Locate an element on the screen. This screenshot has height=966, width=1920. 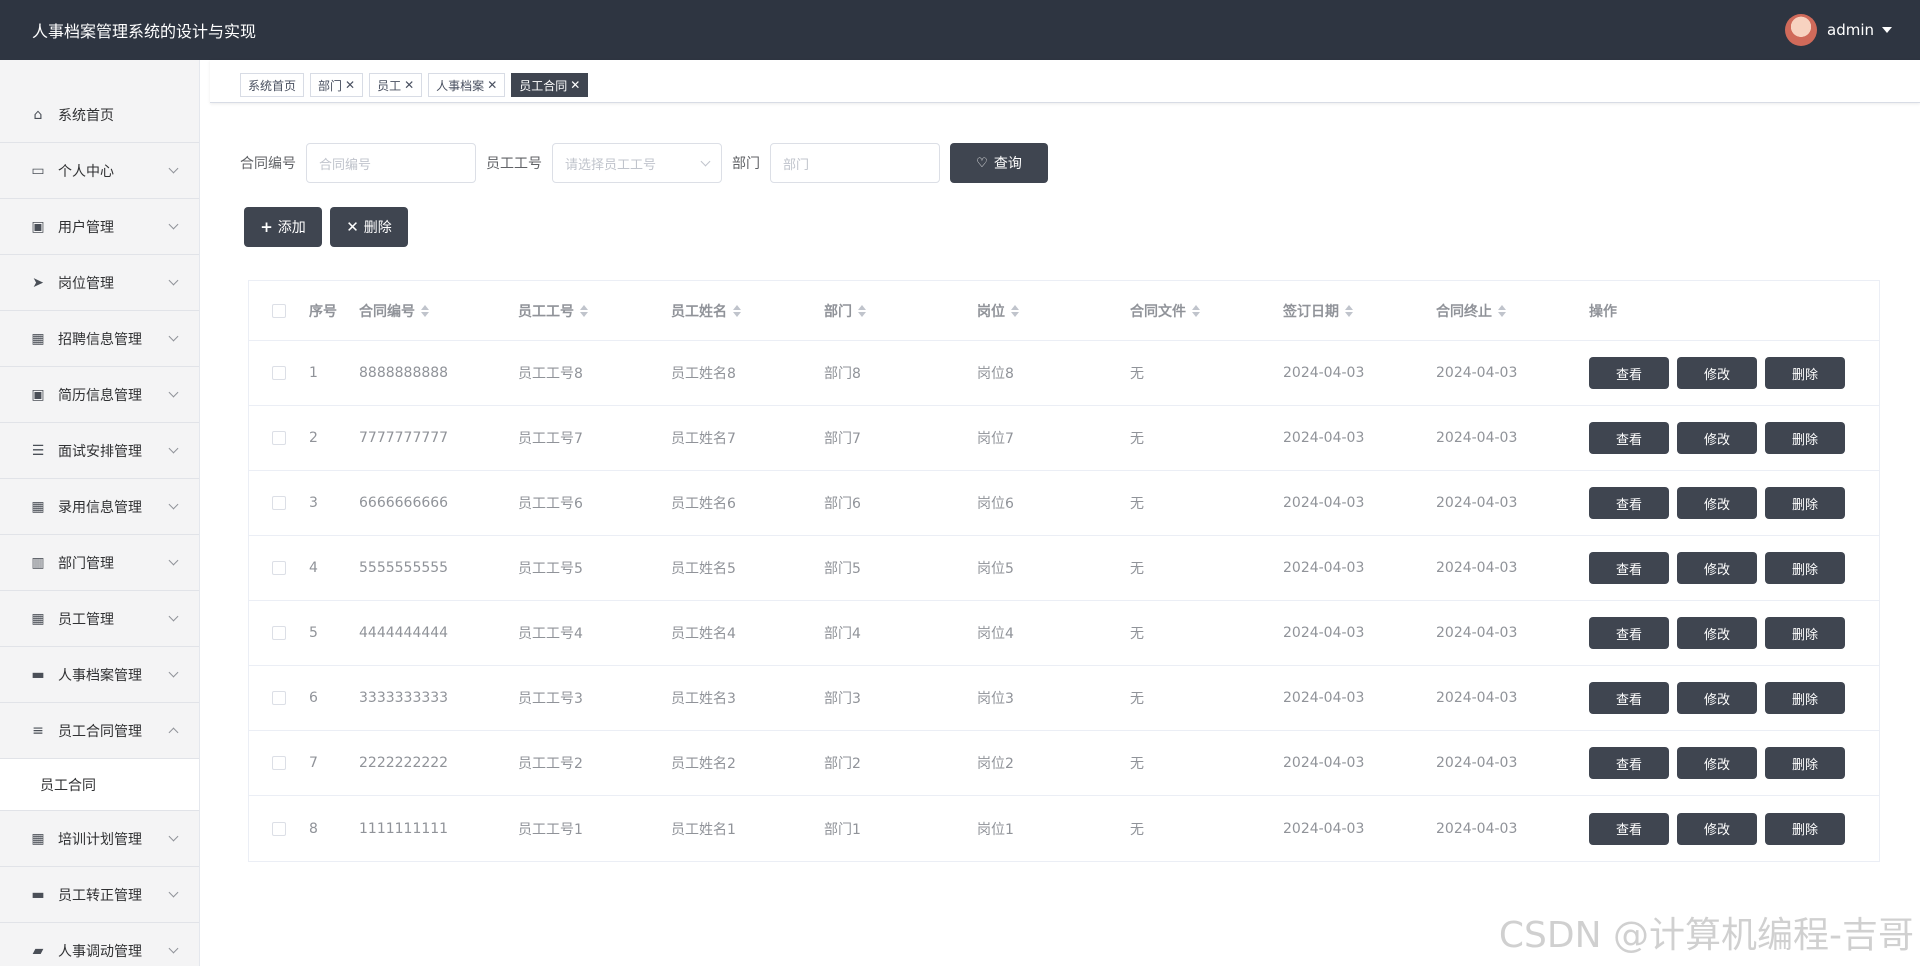
column-header: 员工姓名 is located at coordinates (747, 311).